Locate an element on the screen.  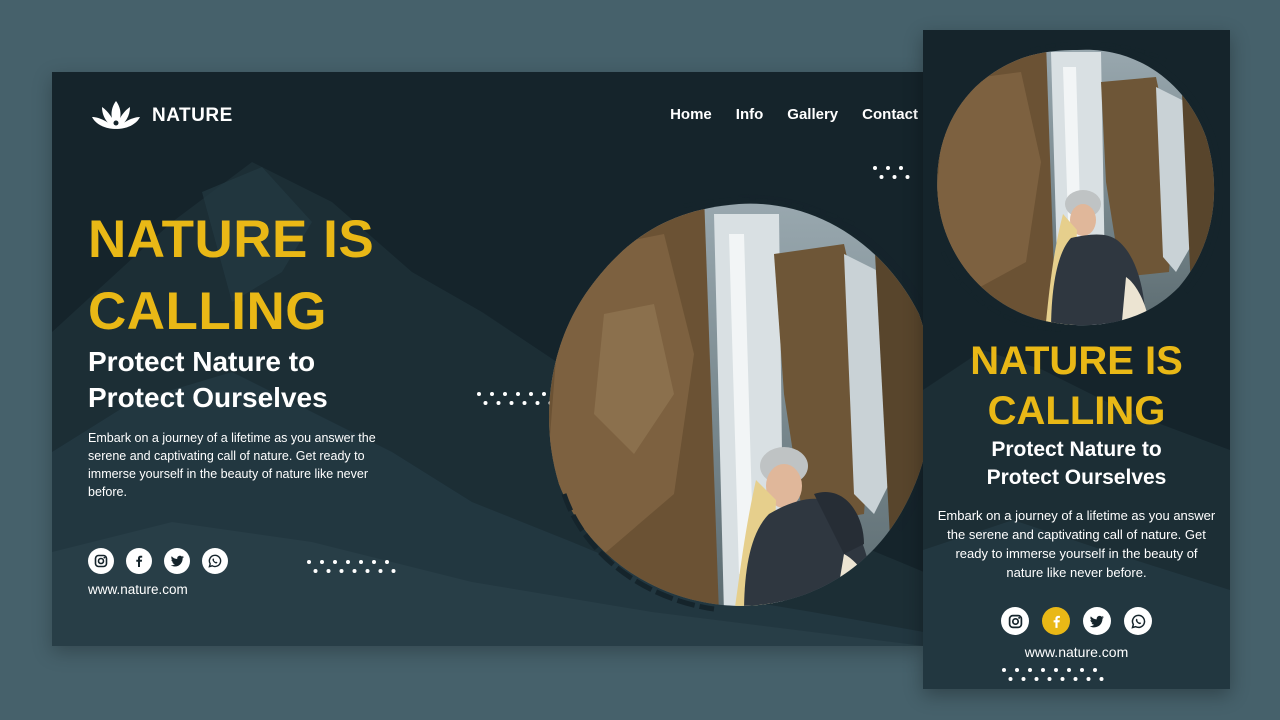
dots-decoration-top is located at coordinates (891, 172).